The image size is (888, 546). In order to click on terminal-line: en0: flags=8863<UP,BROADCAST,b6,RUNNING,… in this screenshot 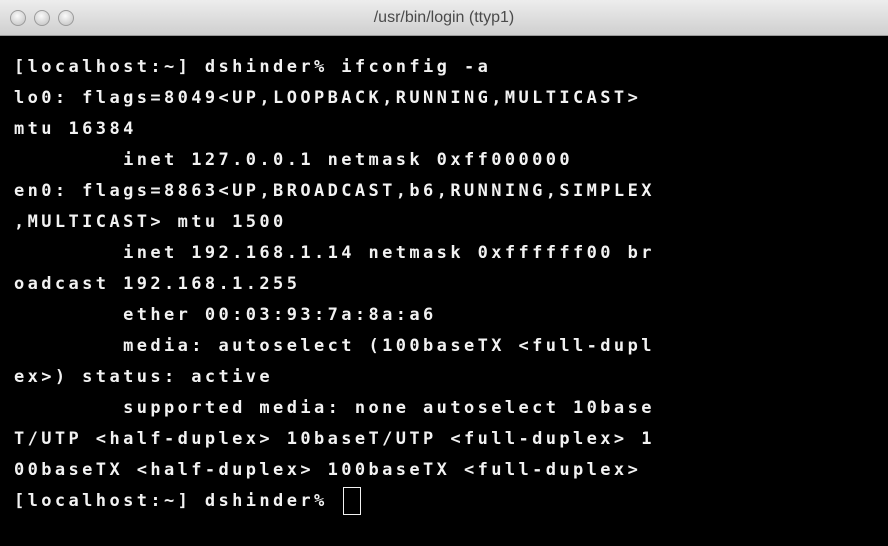, I will do `click(334, 191)`.